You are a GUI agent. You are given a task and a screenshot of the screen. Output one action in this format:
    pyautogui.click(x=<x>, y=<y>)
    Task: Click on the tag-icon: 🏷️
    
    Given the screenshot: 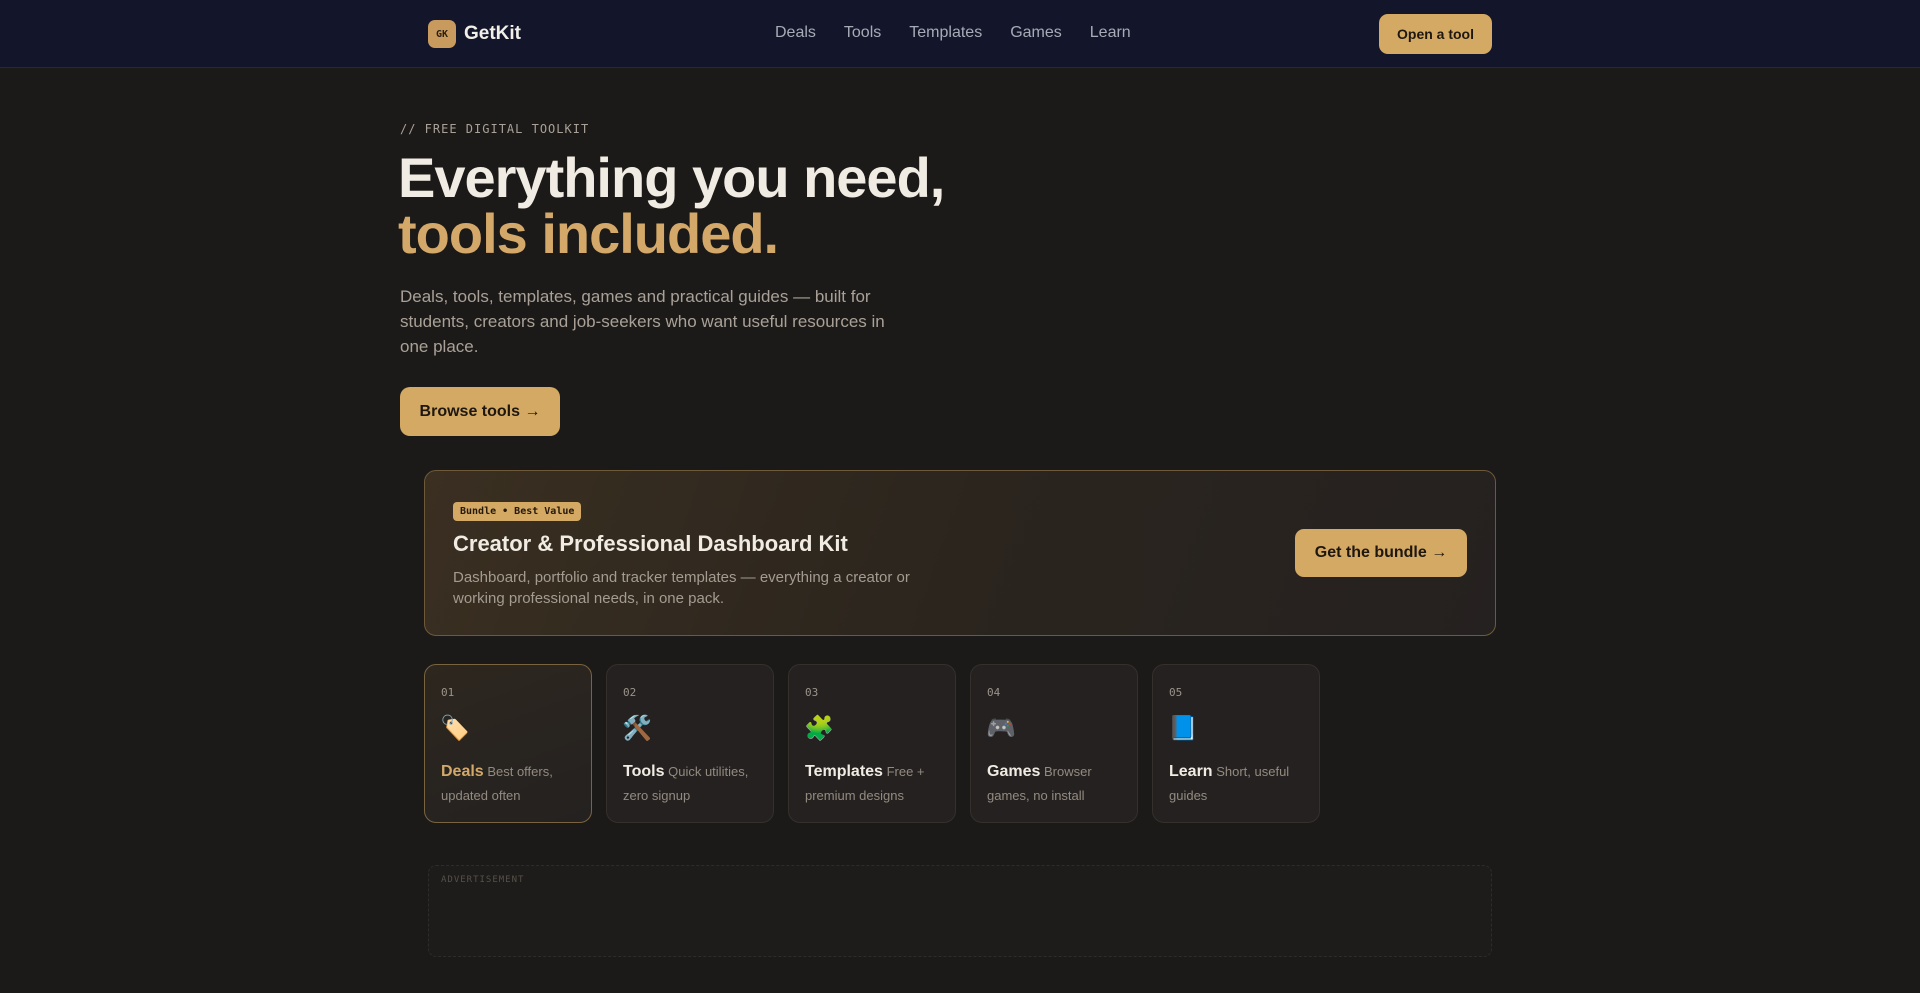 What is the action you would take?
    pyautogui.click(x=455, y=728)
    